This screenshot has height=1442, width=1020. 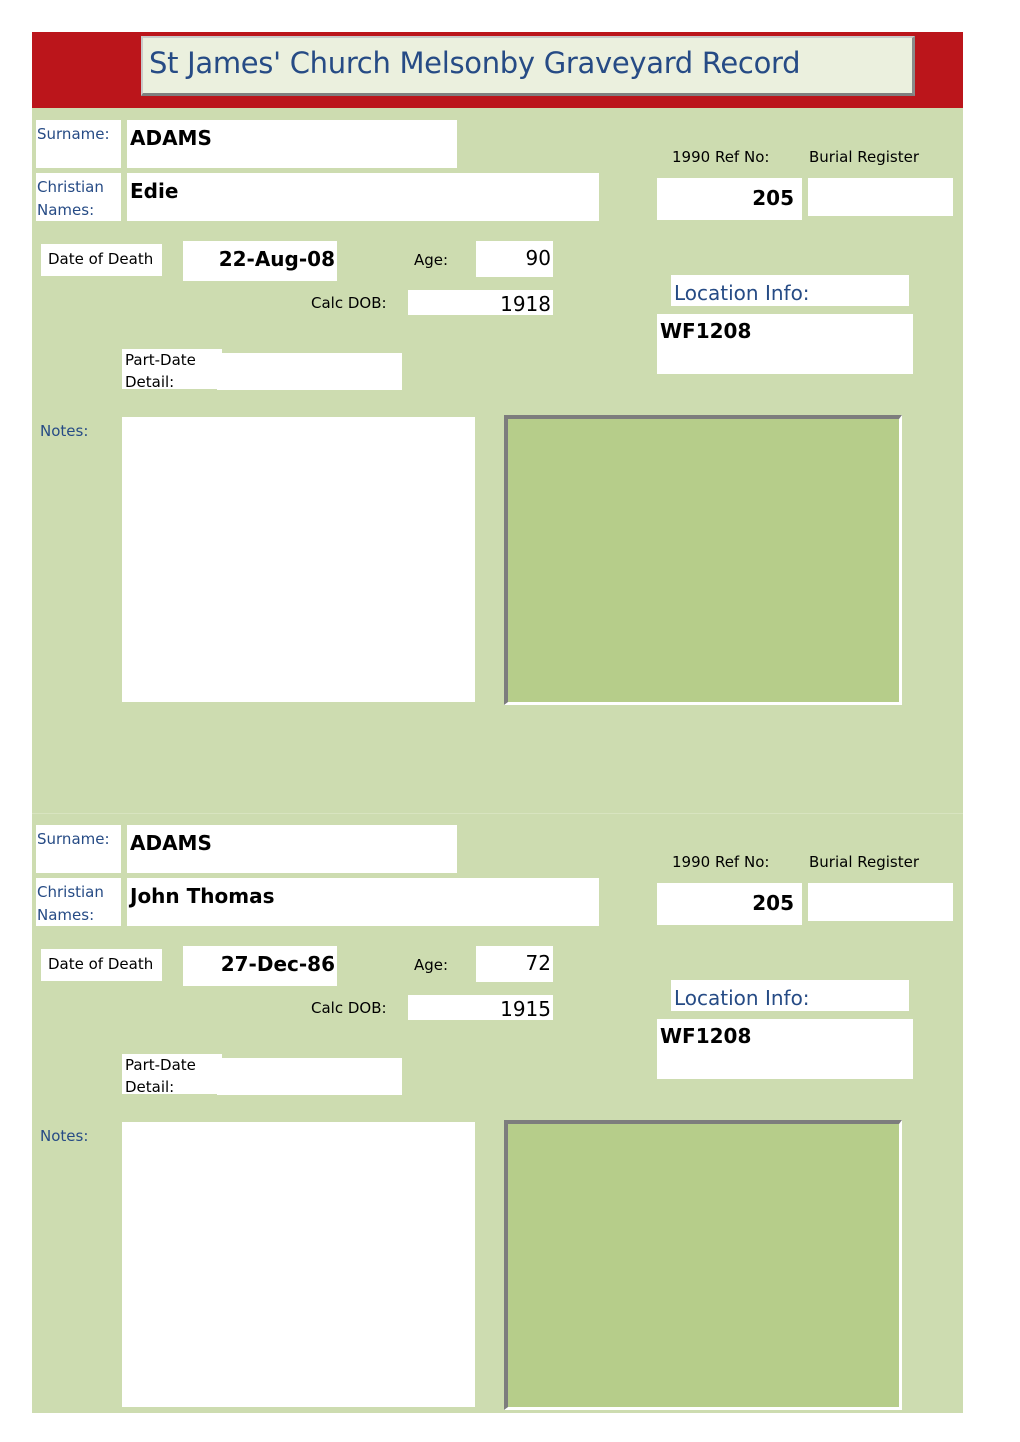 I want to click on christian-names-field: Edie, so click(x=363, y=197).